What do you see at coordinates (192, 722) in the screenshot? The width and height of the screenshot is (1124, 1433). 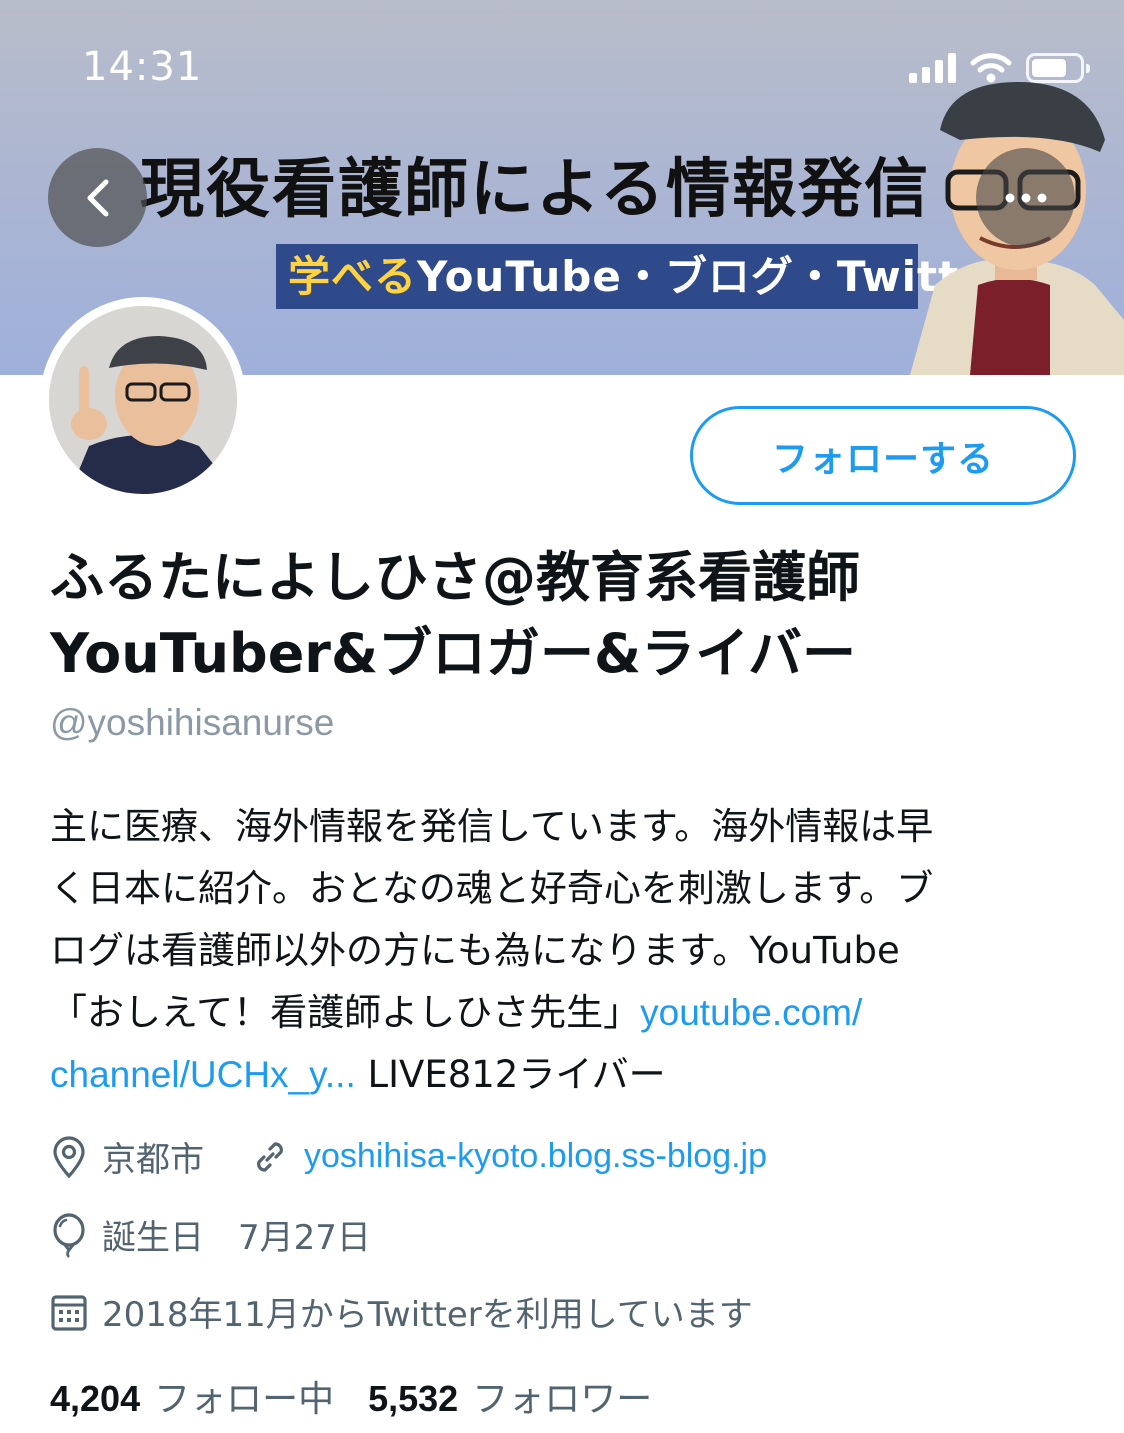 I see `username-handle: @yoshihisanurse` at bounding box center [192, 722].